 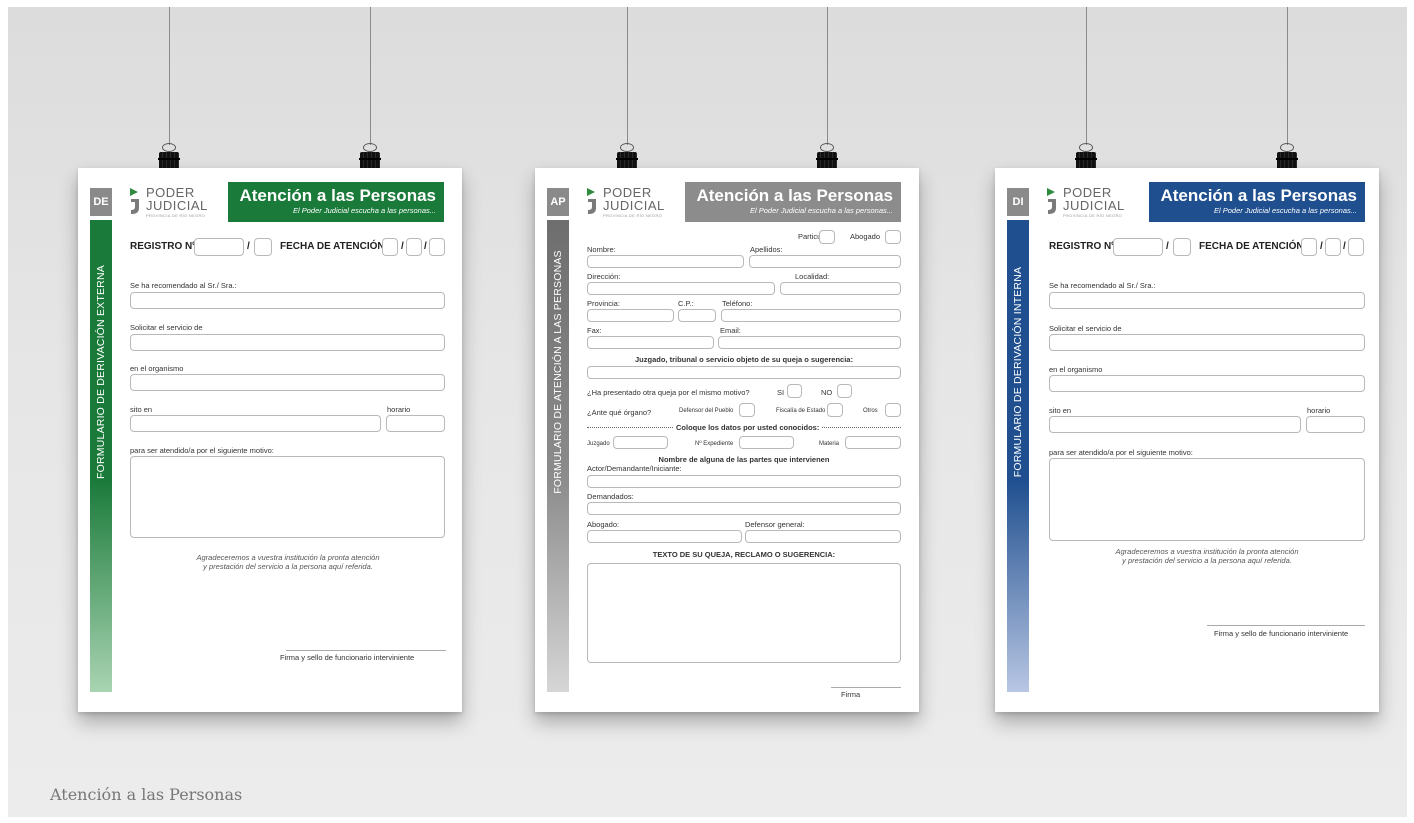 I want to click on demandados-input, so click(x=744, y=508).